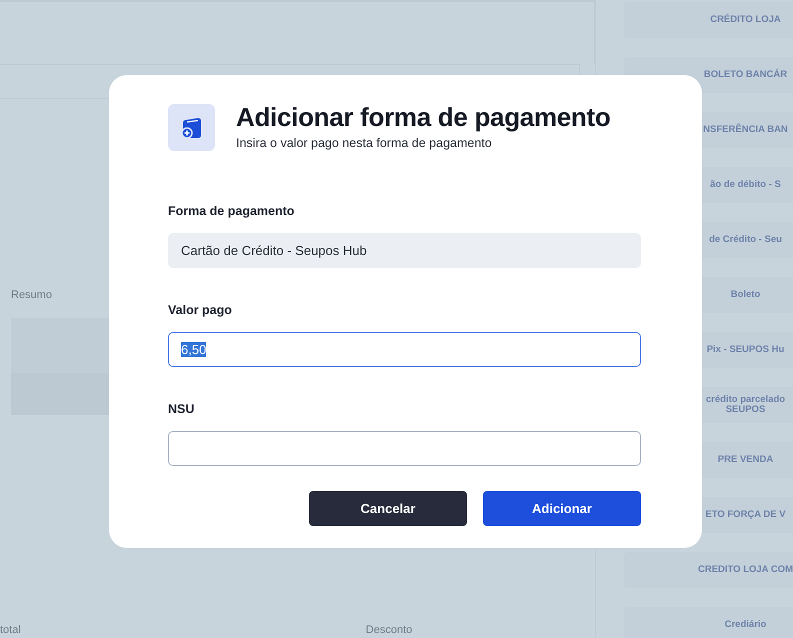 The height and width of the screenshot is (638, 793). I want to click on field-label: NSU, so click(182, 409).